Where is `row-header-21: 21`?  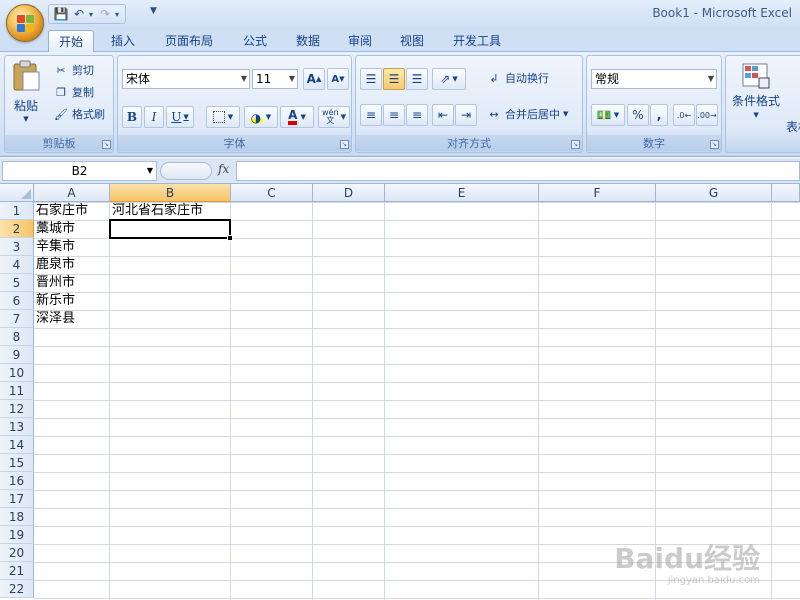 row-header-21: 21 is located at coordinates (17, 571).